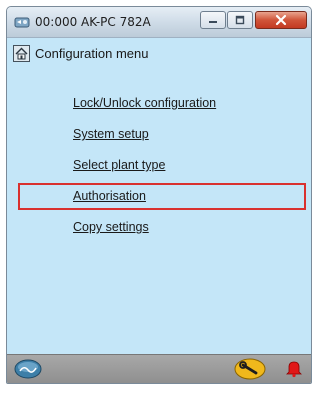  Describe the element at coordinates (144, 103) in the screenshot. I see `menu-item-lock-unlock-configuration: Lock/Unlock configuration` at that location.